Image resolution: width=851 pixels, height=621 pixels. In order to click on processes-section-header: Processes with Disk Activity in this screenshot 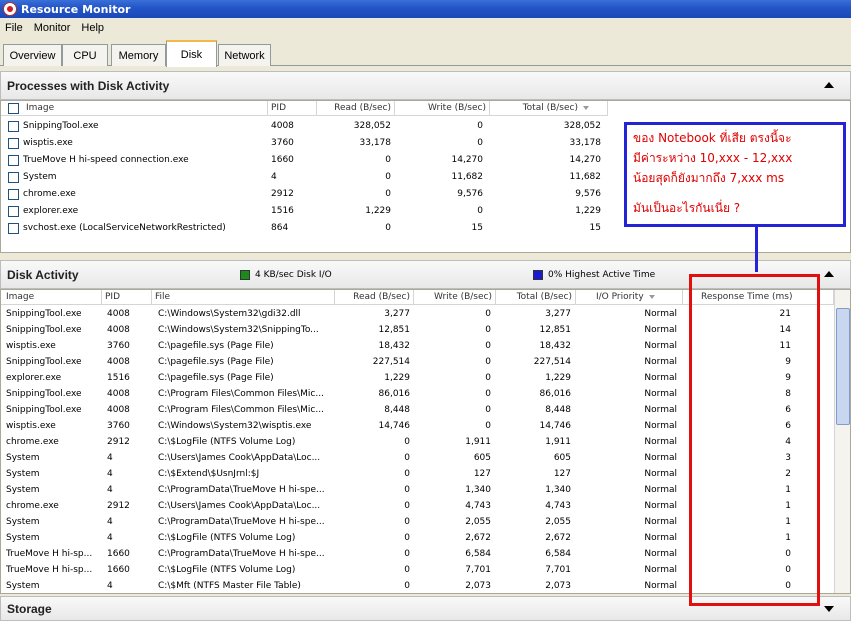, I will do `click(425, 85)`.